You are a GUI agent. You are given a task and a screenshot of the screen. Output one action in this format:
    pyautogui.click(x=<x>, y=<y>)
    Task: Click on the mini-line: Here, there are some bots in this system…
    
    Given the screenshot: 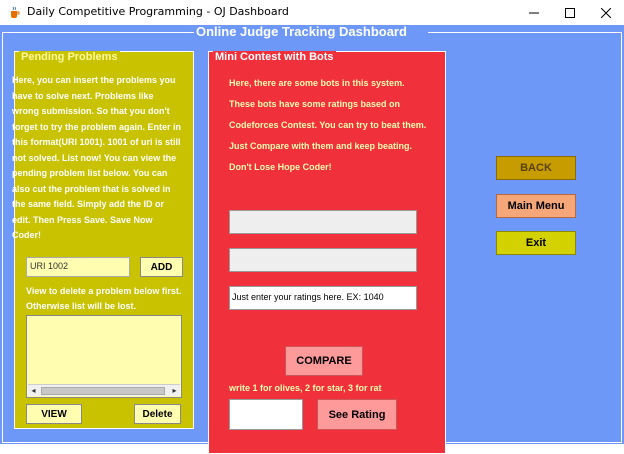 What is the action you would take?
    pyautogui.click(x=317, y=83)
    